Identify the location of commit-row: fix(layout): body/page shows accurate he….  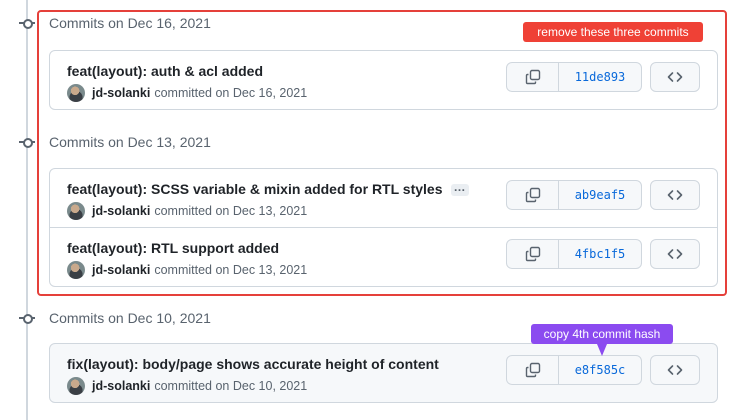
(383, 373).